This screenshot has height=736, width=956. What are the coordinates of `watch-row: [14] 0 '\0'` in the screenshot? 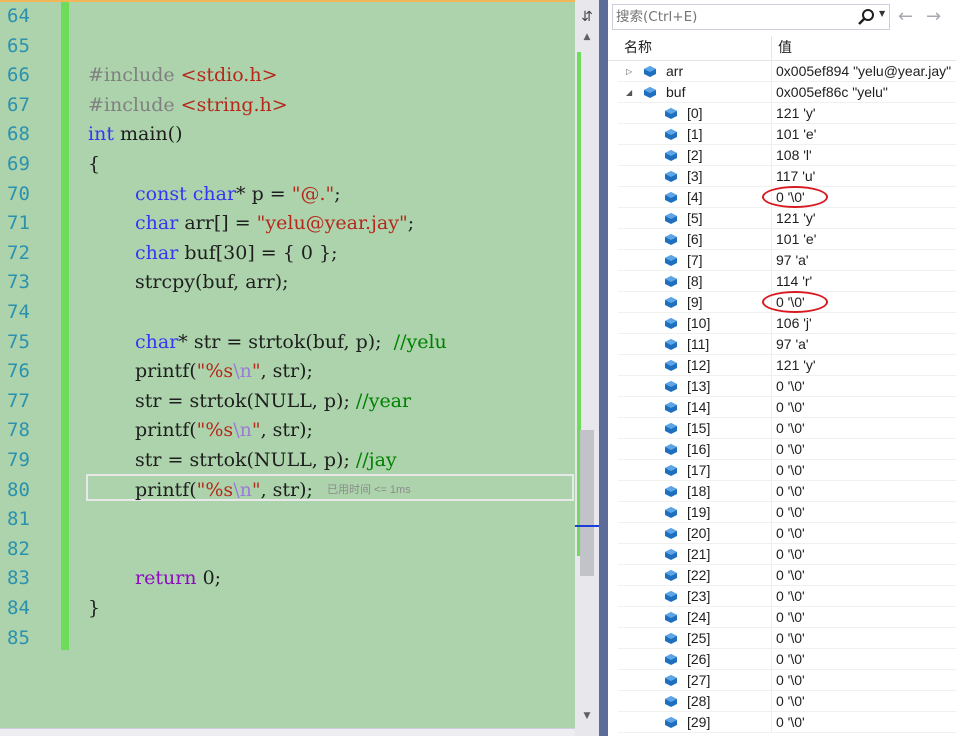 It's located at (782, 407).